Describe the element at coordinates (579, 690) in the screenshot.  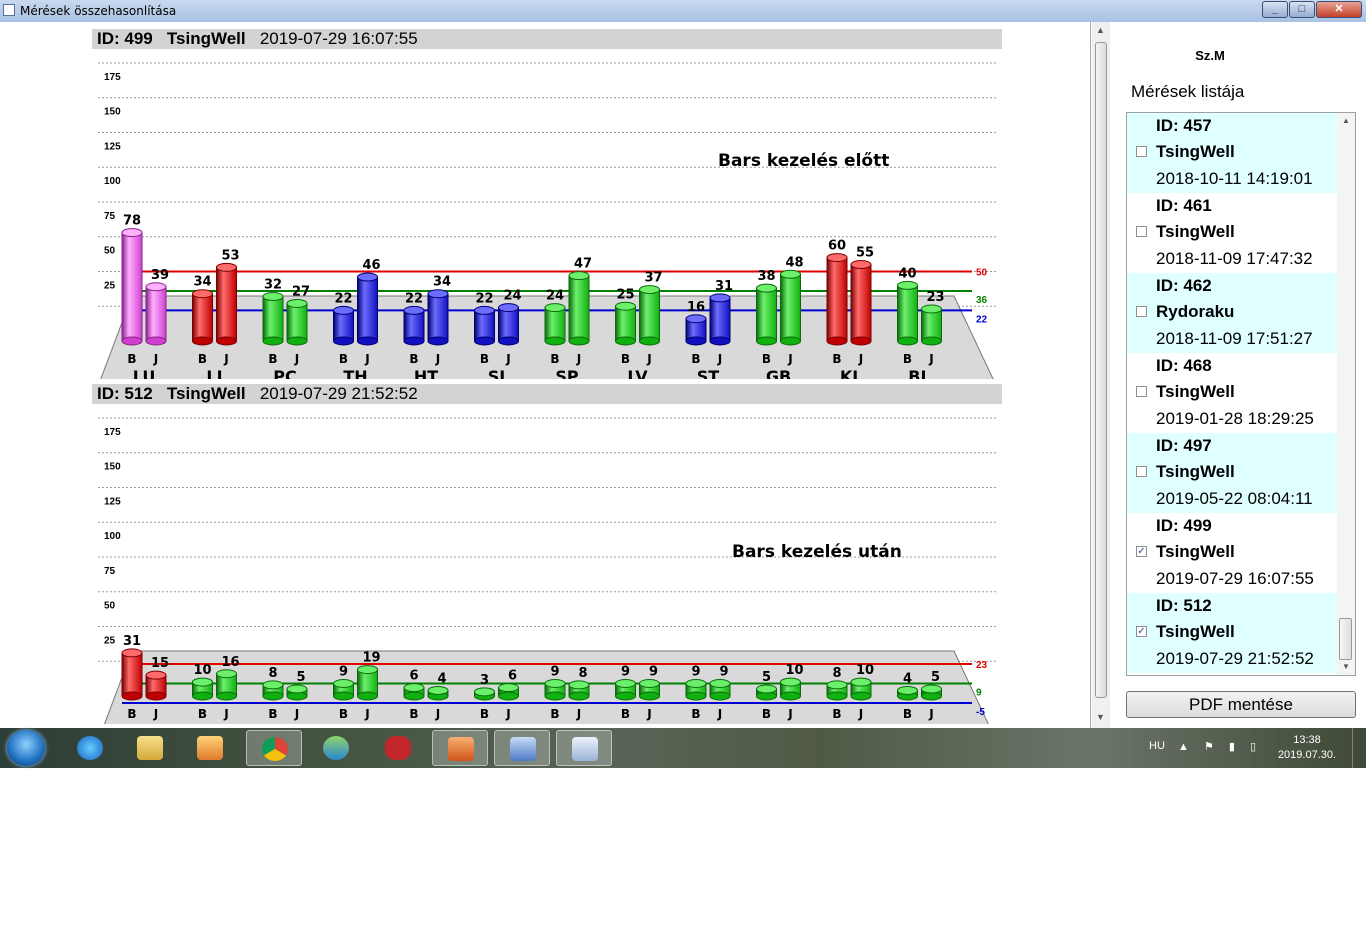
I see `bar-SP-J` at that location.